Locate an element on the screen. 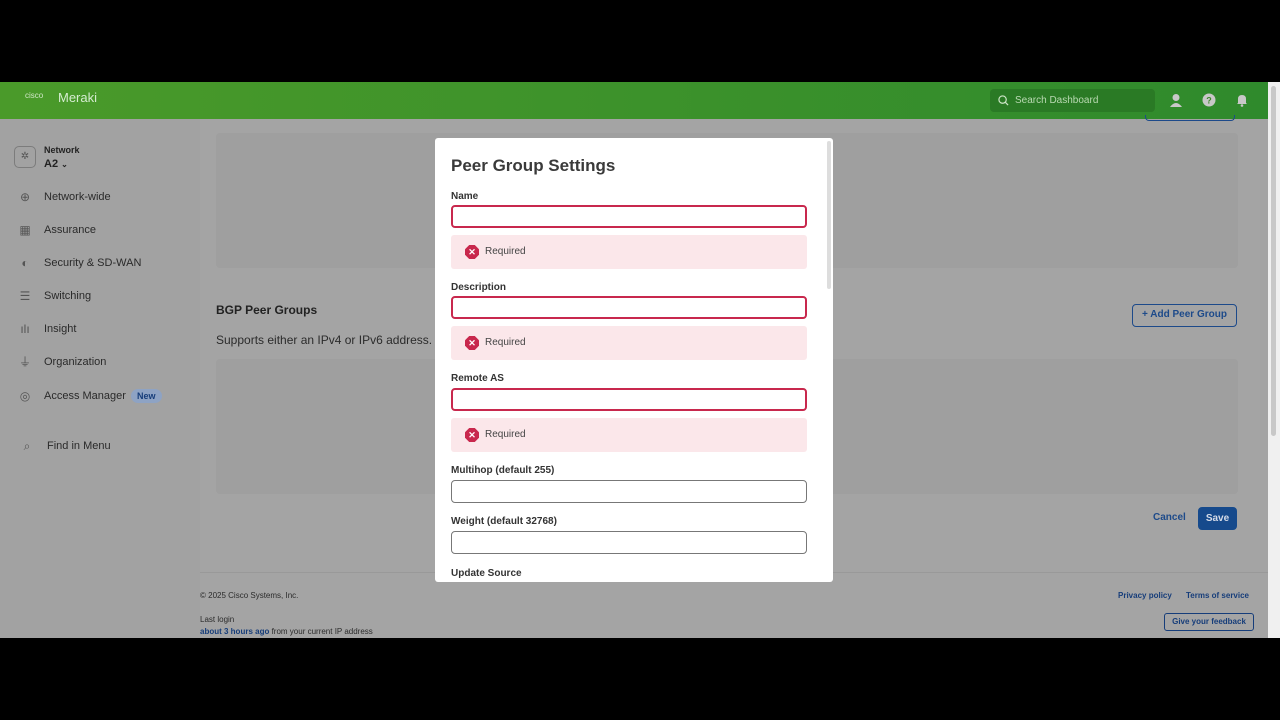 This screenshot has height=720, width=1280. top-button-edge is located at coordinates (1190, 118).